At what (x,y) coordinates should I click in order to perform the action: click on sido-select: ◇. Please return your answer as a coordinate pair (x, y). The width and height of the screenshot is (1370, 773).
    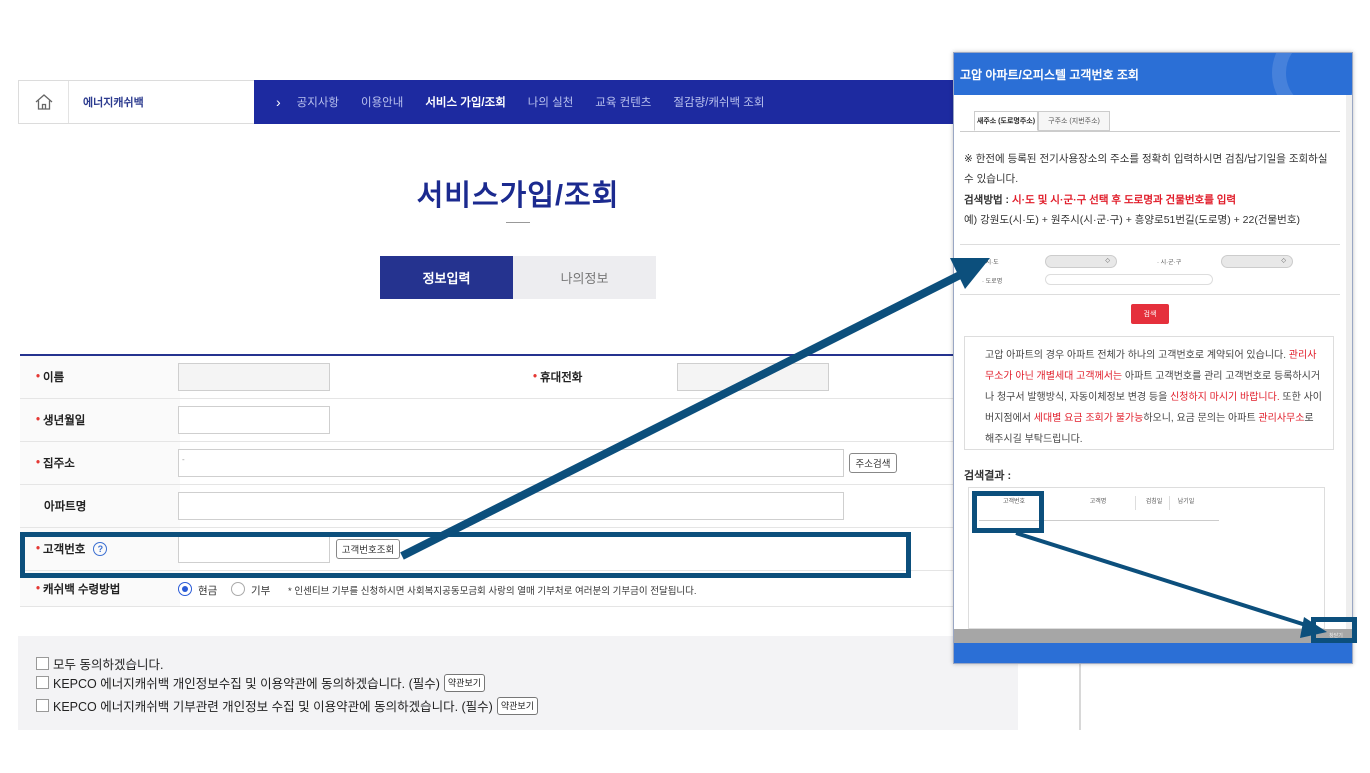
    Looking at the image, I should click on (1081, 261).